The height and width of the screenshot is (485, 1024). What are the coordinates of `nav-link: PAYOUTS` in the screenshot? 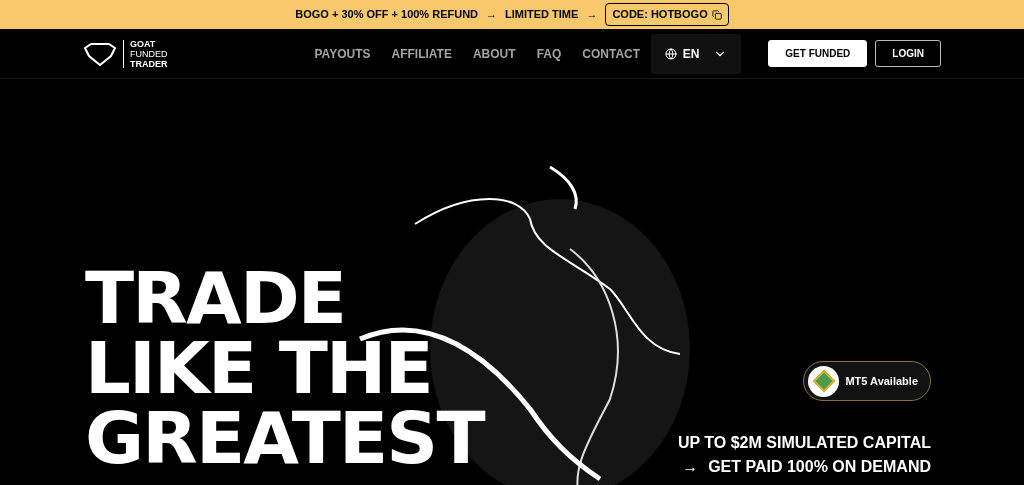 It's located at (342, 53).